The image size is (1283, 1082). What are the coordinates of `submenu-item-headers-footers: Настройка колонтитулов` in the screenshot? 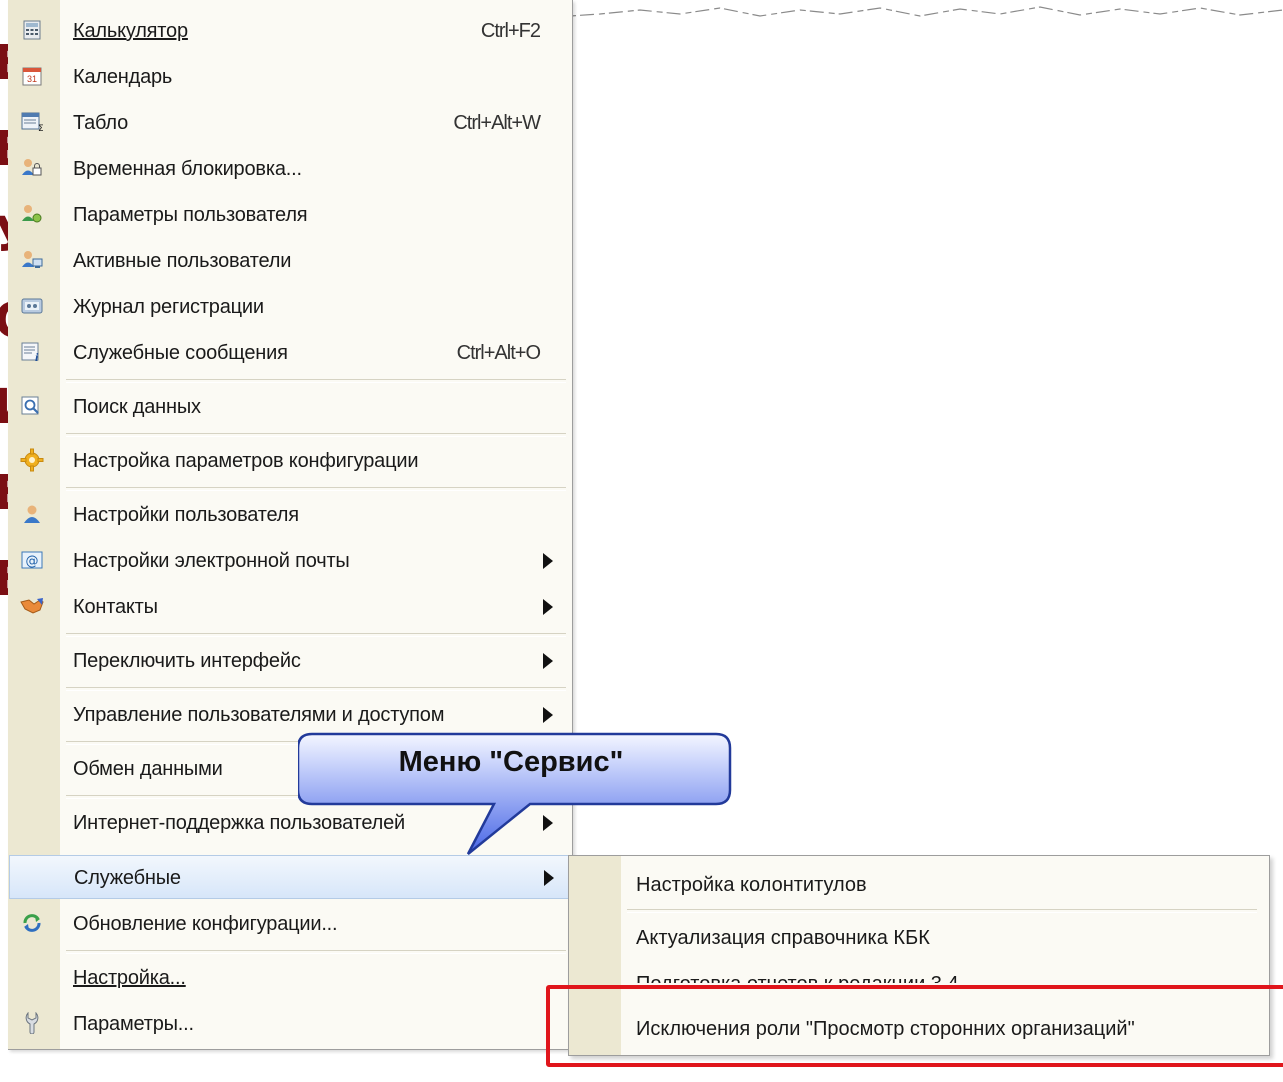 It's located at (919, 884).